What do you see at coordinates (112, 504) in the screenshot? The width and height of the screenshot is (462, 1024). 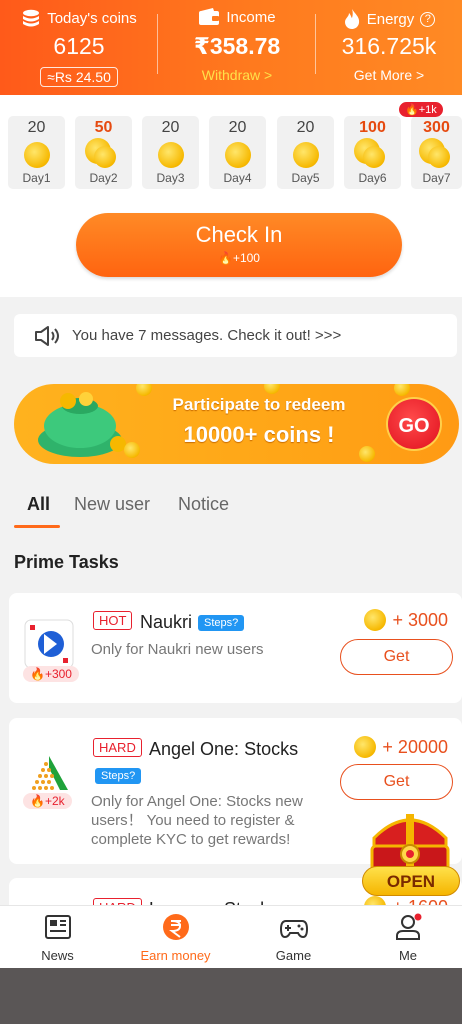 I see `tab-new-user: New user` at bounding box center [112, 504].